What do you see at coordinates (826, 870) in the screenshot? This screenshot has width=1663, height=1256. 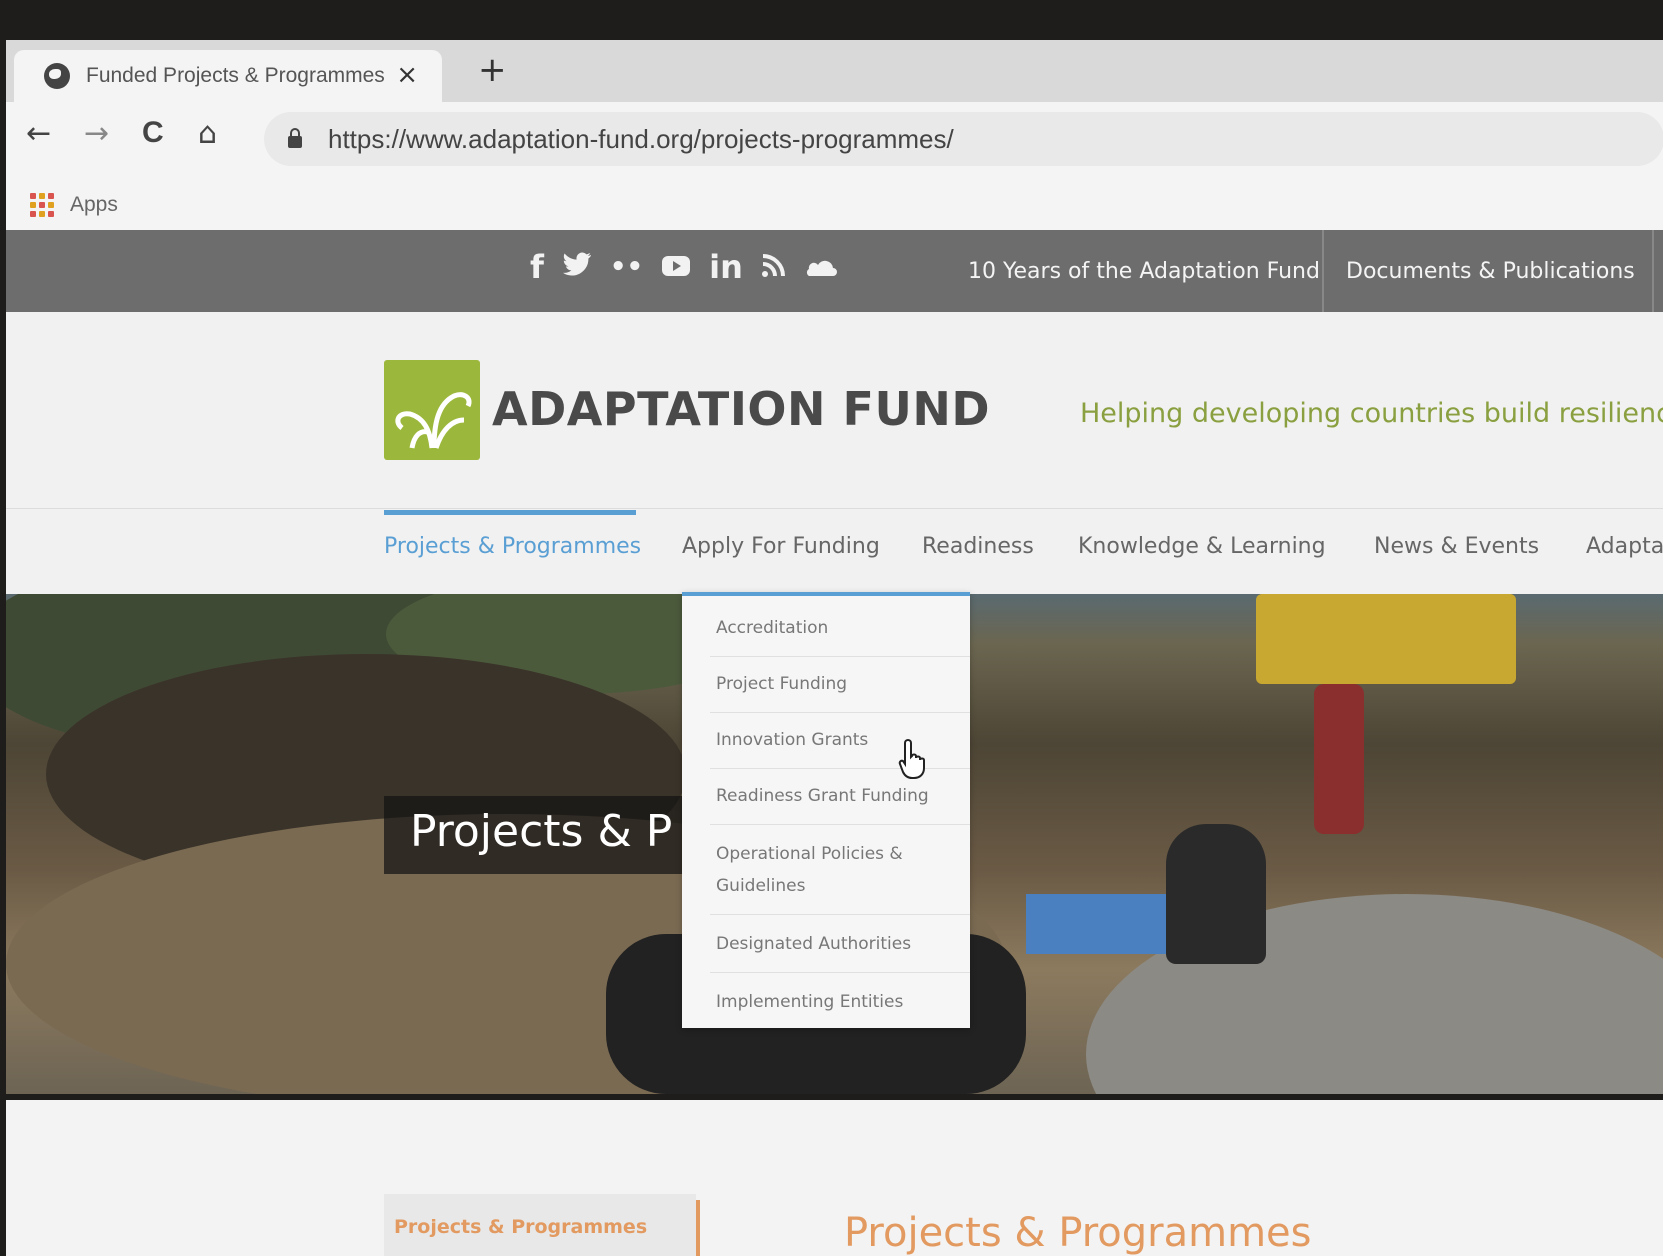 I see `dropdown-item-operational-policies: Operational Policies & Guidelines` at bounding box center [826, 870].